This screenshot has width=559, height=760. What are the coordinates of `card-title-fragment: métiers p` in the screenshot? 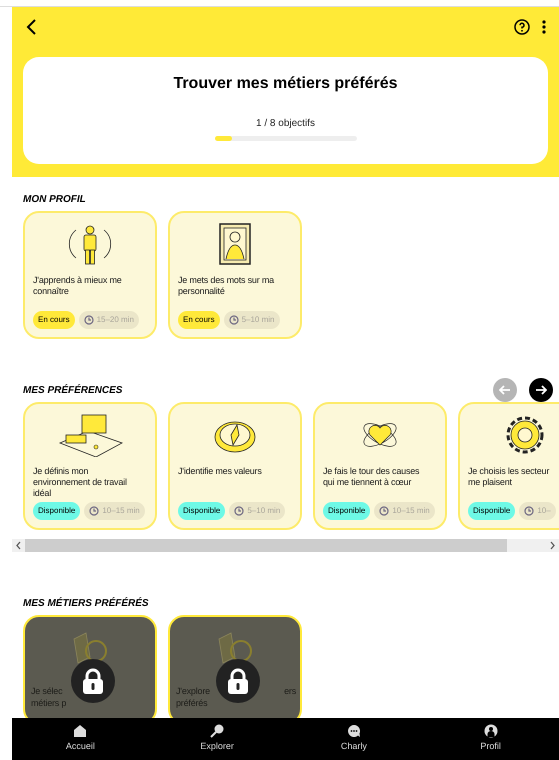 It's located at (48, 703).